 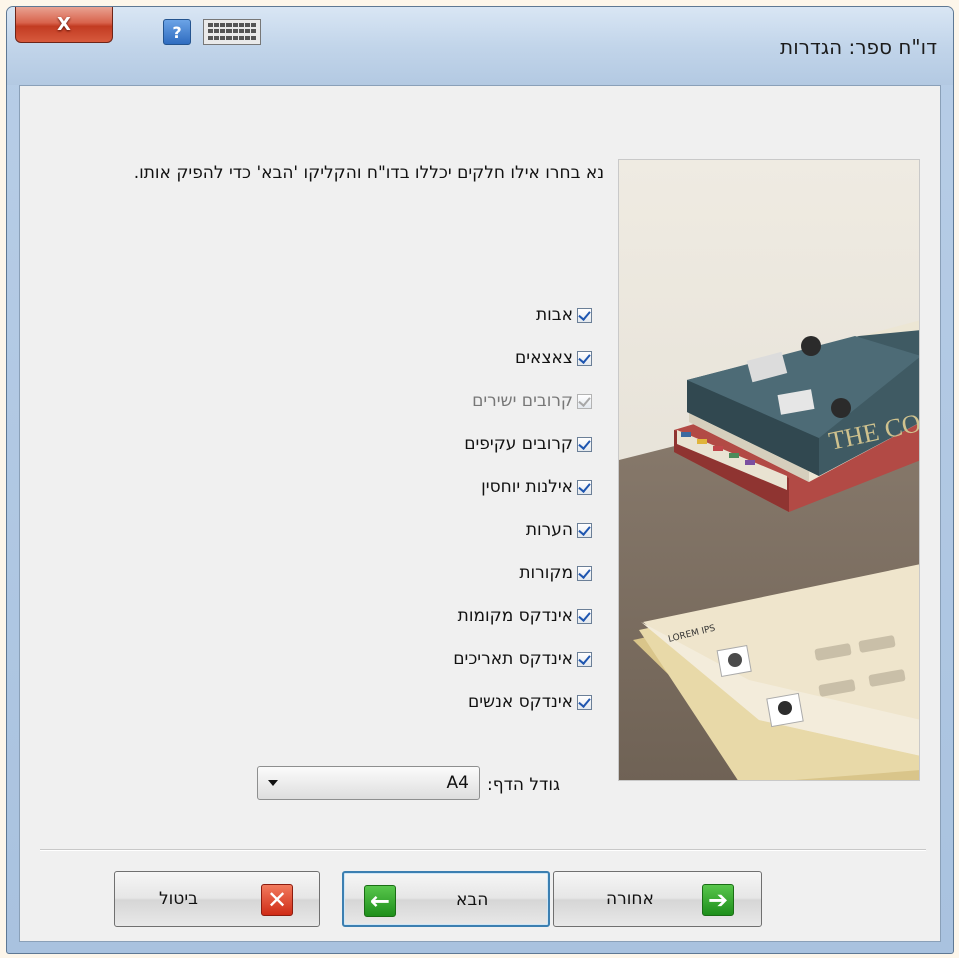 I want to click on section-option: קרובים עקיפים, so click(x=522, y=444).